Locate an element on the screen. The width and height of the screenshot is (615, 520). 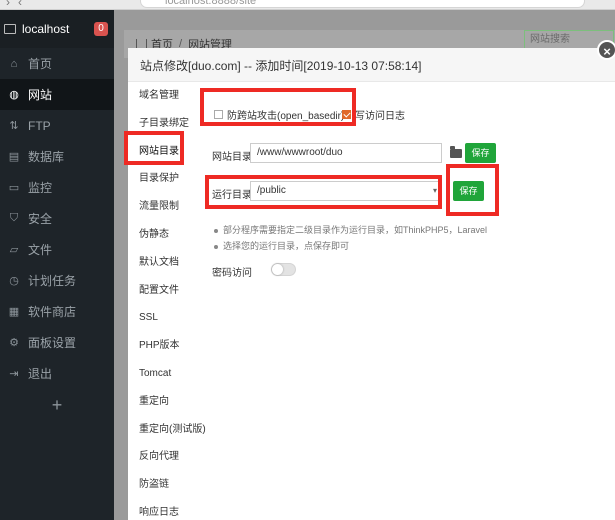
highlight-box-save-button is located at coordinates (472, 190).